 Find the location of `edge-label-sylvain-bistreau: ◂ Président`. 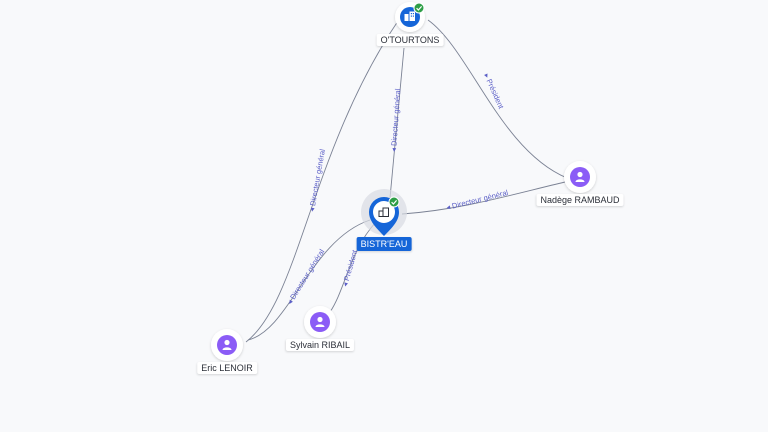

edge-label-sylvain-bistreau: ◂ Président is located at coordinates (349, 267).